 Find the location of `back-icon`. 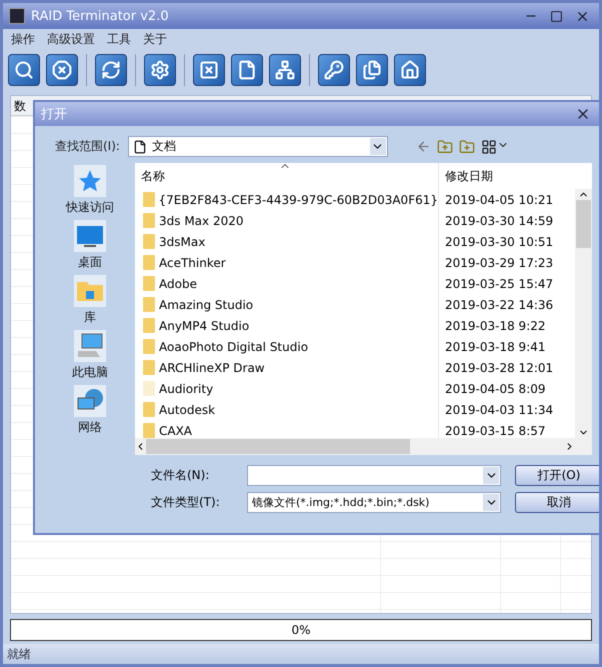

back-icon is located at coordinates (423, 146).